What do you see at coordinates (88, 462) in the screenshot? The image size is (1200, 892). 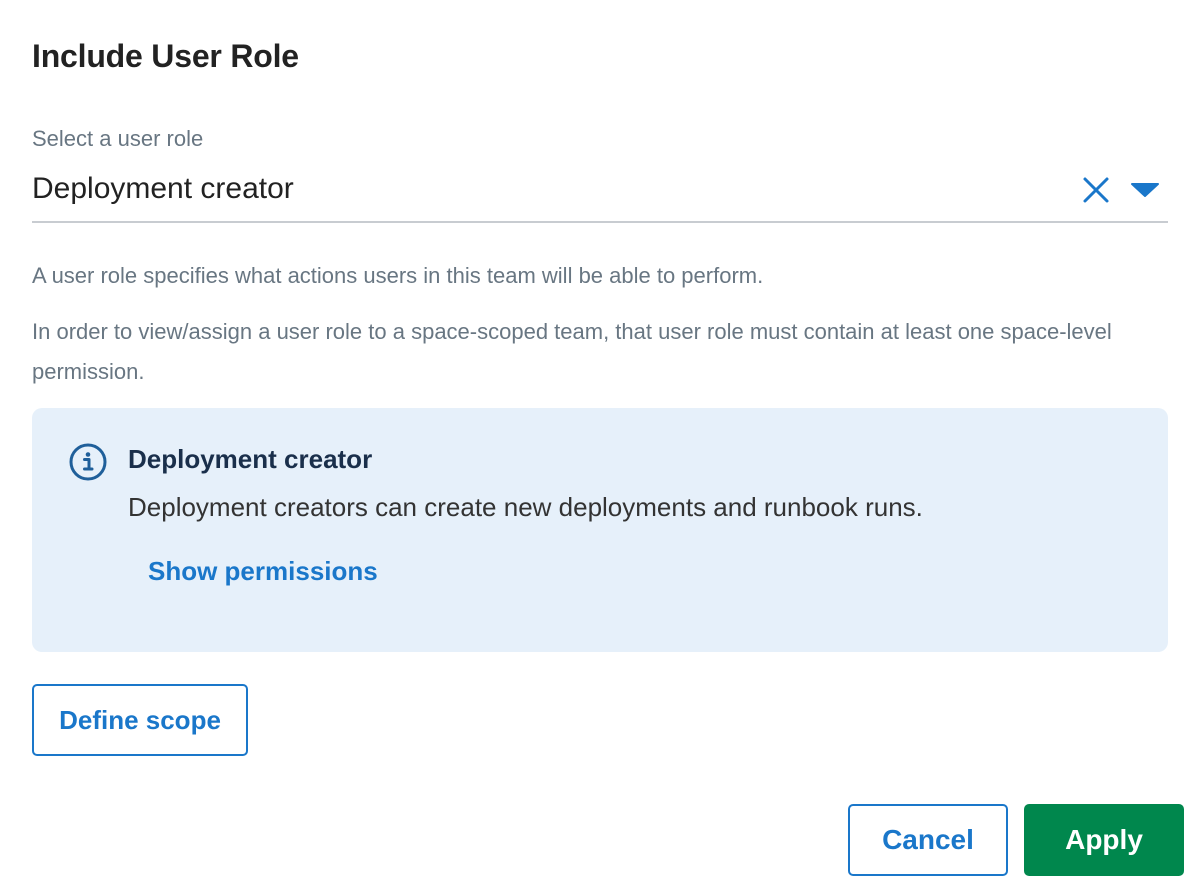 I see `info-icon` at bounding box center [88, 462].